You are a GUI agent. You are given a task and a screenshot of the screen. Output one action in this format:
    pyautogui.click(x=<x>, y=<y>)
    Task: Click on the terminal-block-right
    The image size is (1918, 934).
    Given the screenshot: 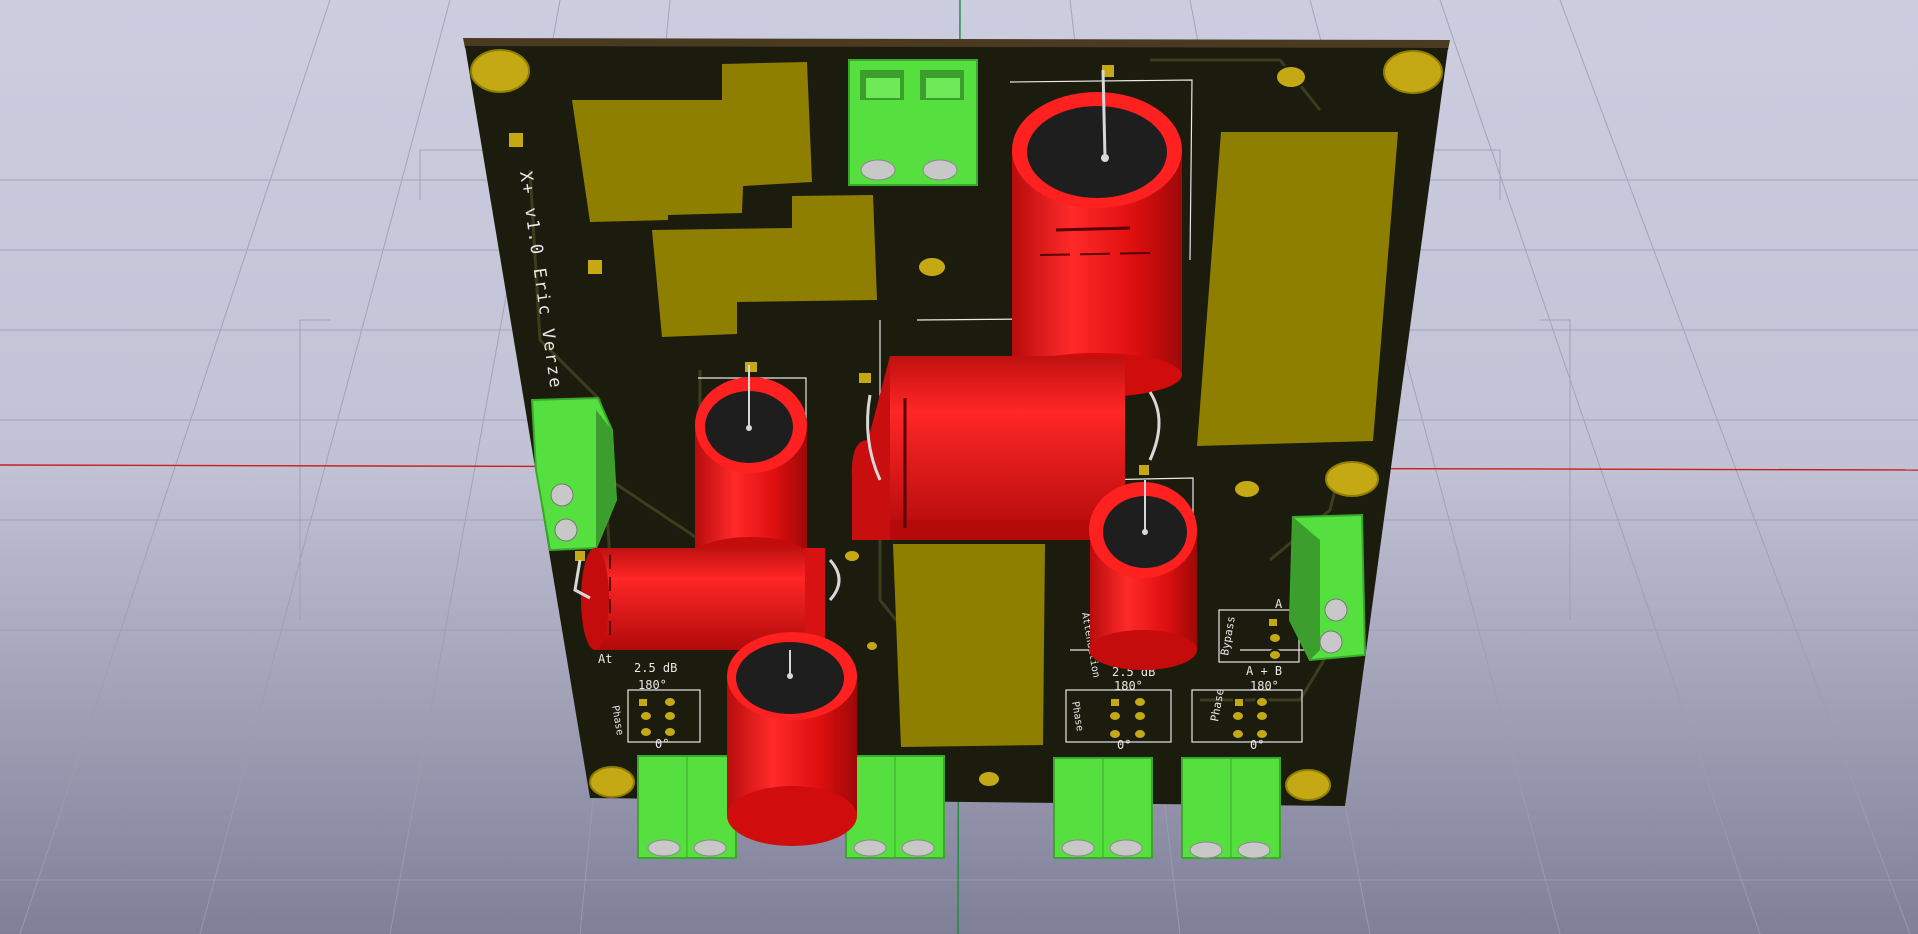 What is the action you would take?
    pyautogui.click(x=1327, y=587)
    